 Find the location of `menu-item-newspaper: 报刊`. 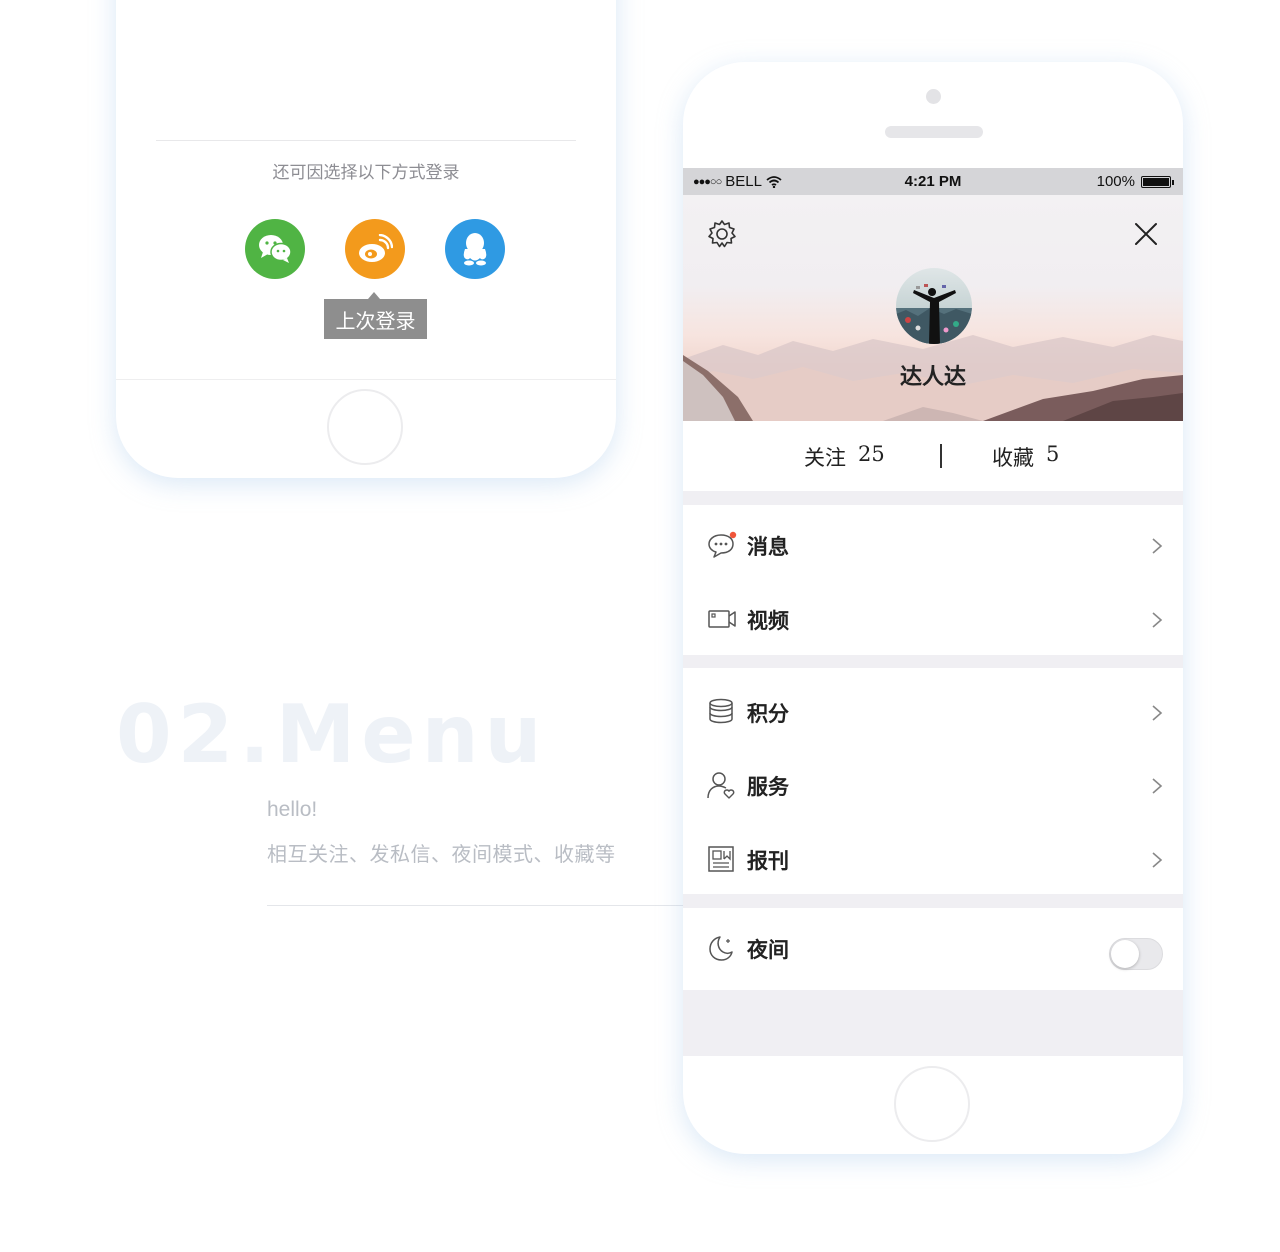

menu-item-newspaper: 报刊 is located at coordinates (933, 858).